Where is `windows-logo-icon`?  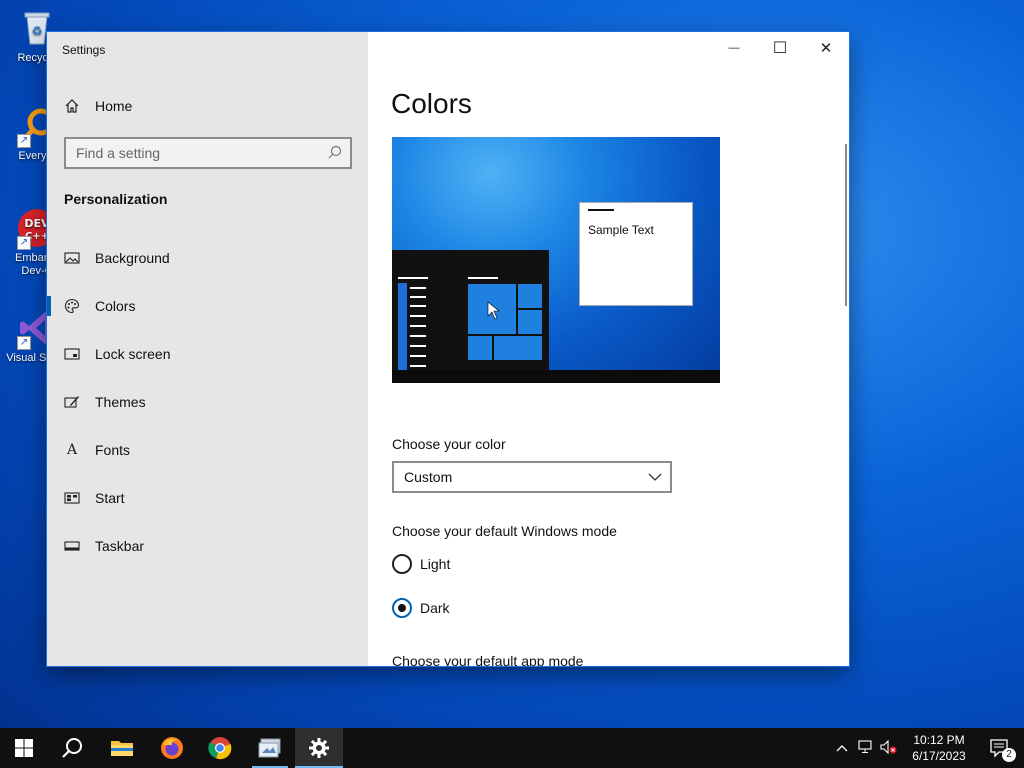
windows-logo-icon is located at coordinates (24, 748).